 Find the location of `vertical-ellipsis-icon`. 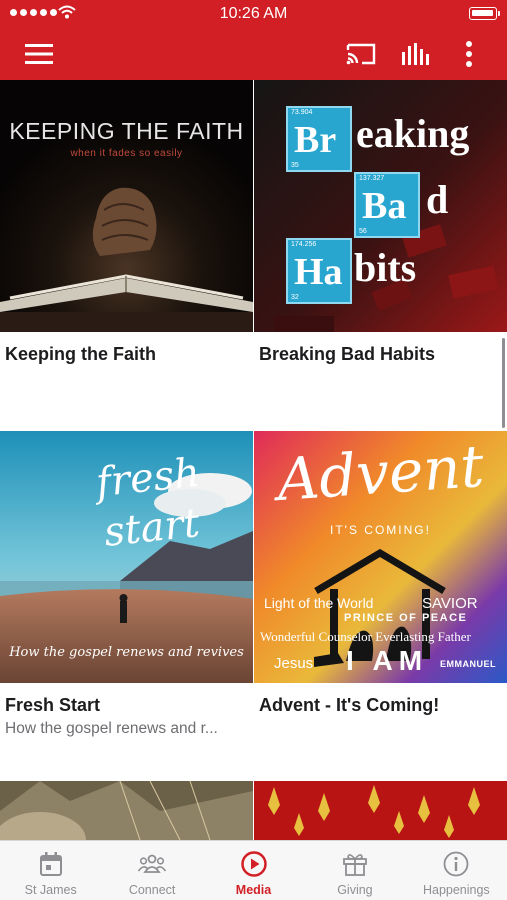

vertical-ellipsis-icon is located at coordinates (469, 54).